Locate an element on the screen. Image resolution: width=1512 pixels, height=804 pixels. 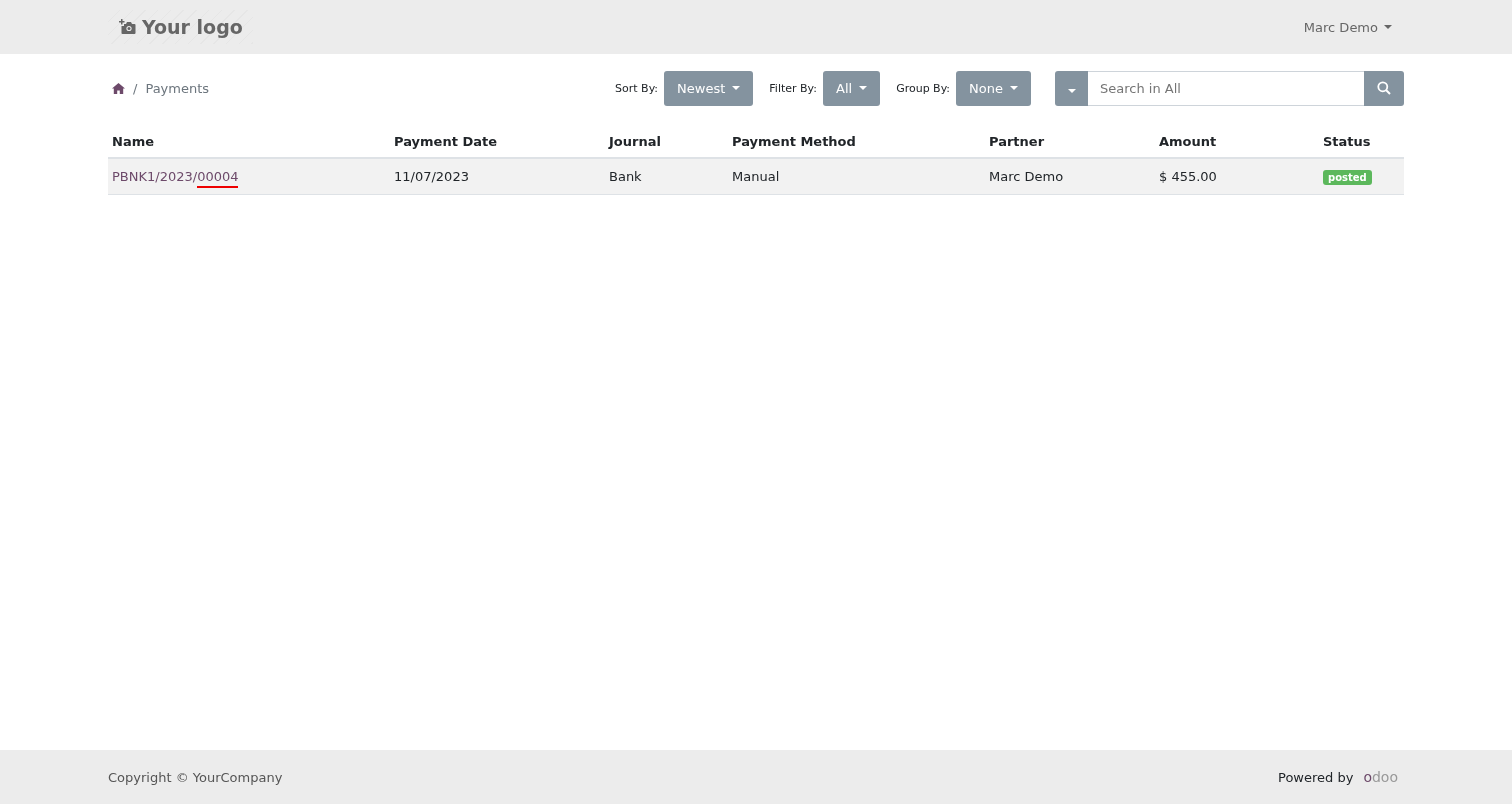
copyright-text: Copyright © YourCompany is located at coordinates (195, 777).